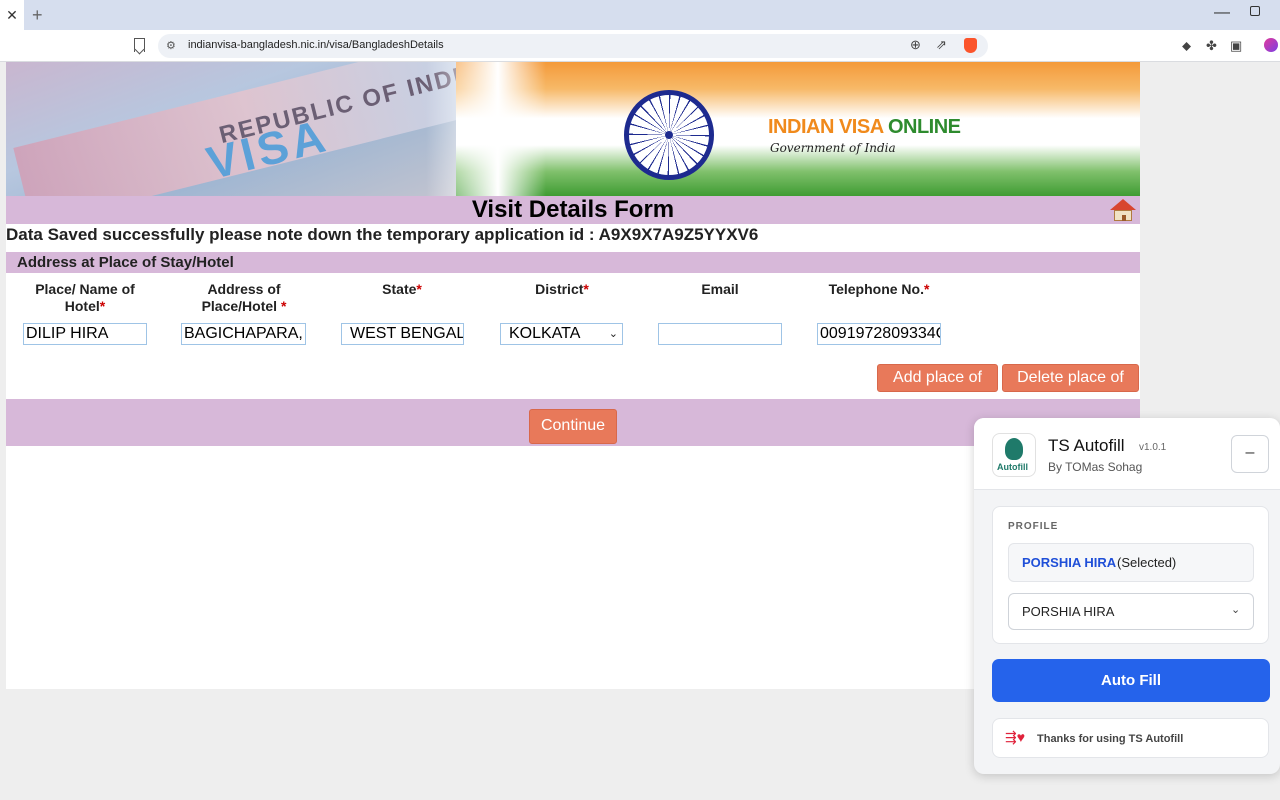 This screenshot has width=1280, height=800. Describe the element at coordinates (720, 289) in the screenshot. I see `column-header-email: Email` at that location.